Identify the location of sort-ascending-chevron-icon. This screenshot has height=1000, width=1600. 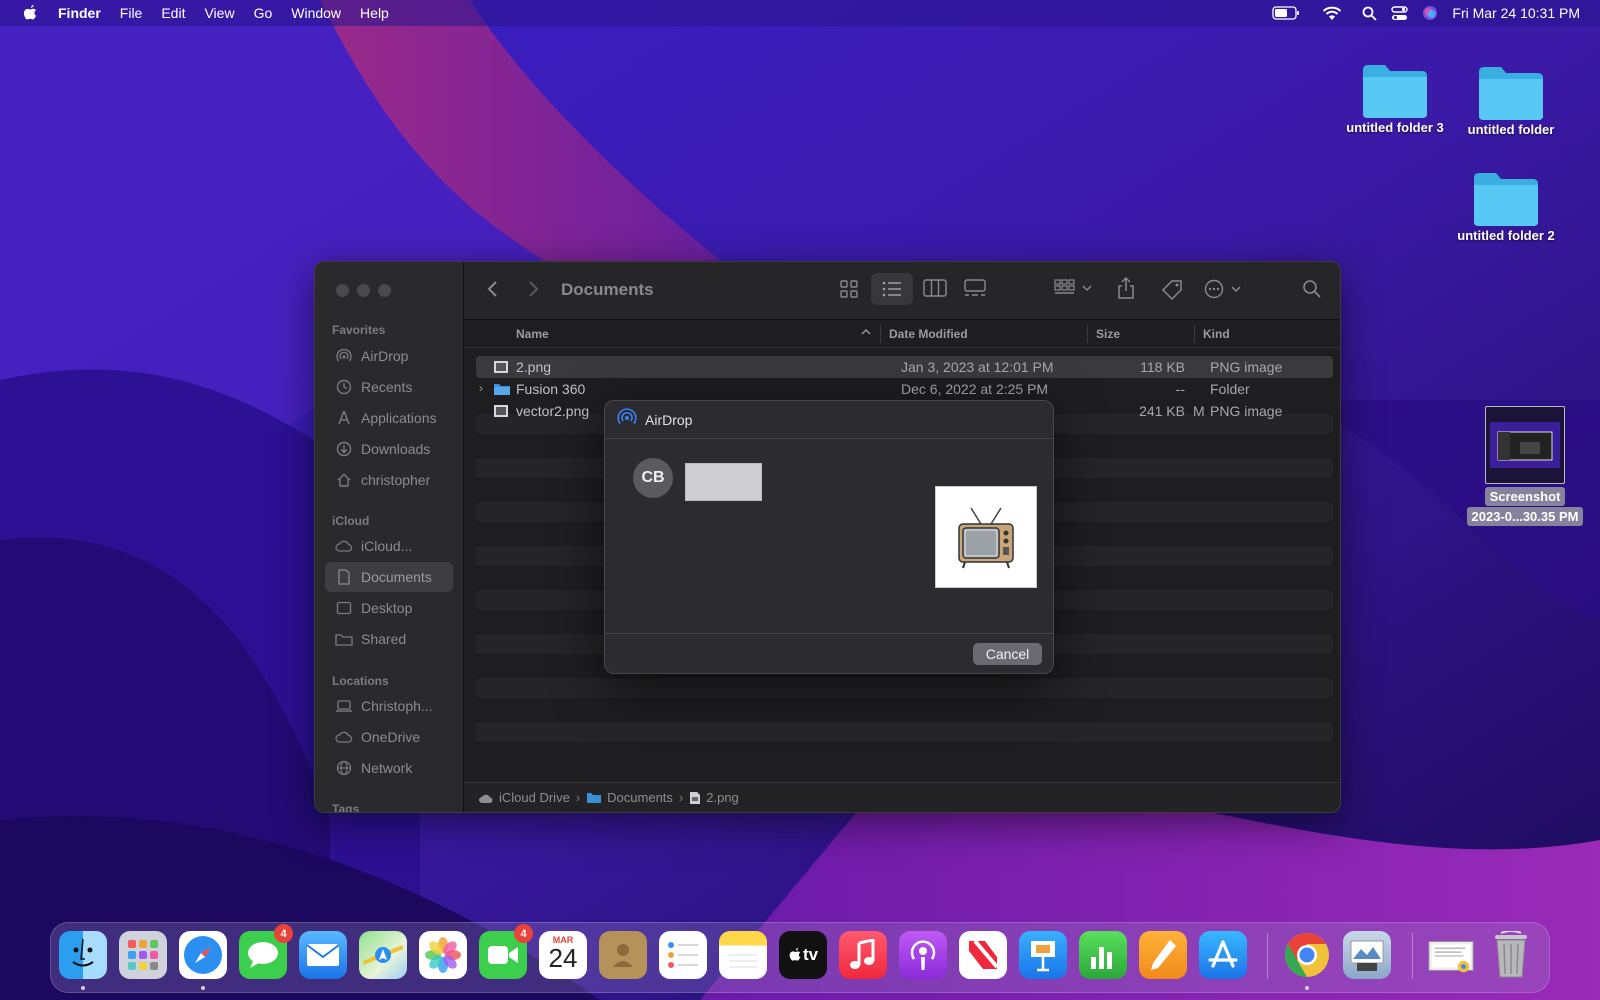
(866, 333).